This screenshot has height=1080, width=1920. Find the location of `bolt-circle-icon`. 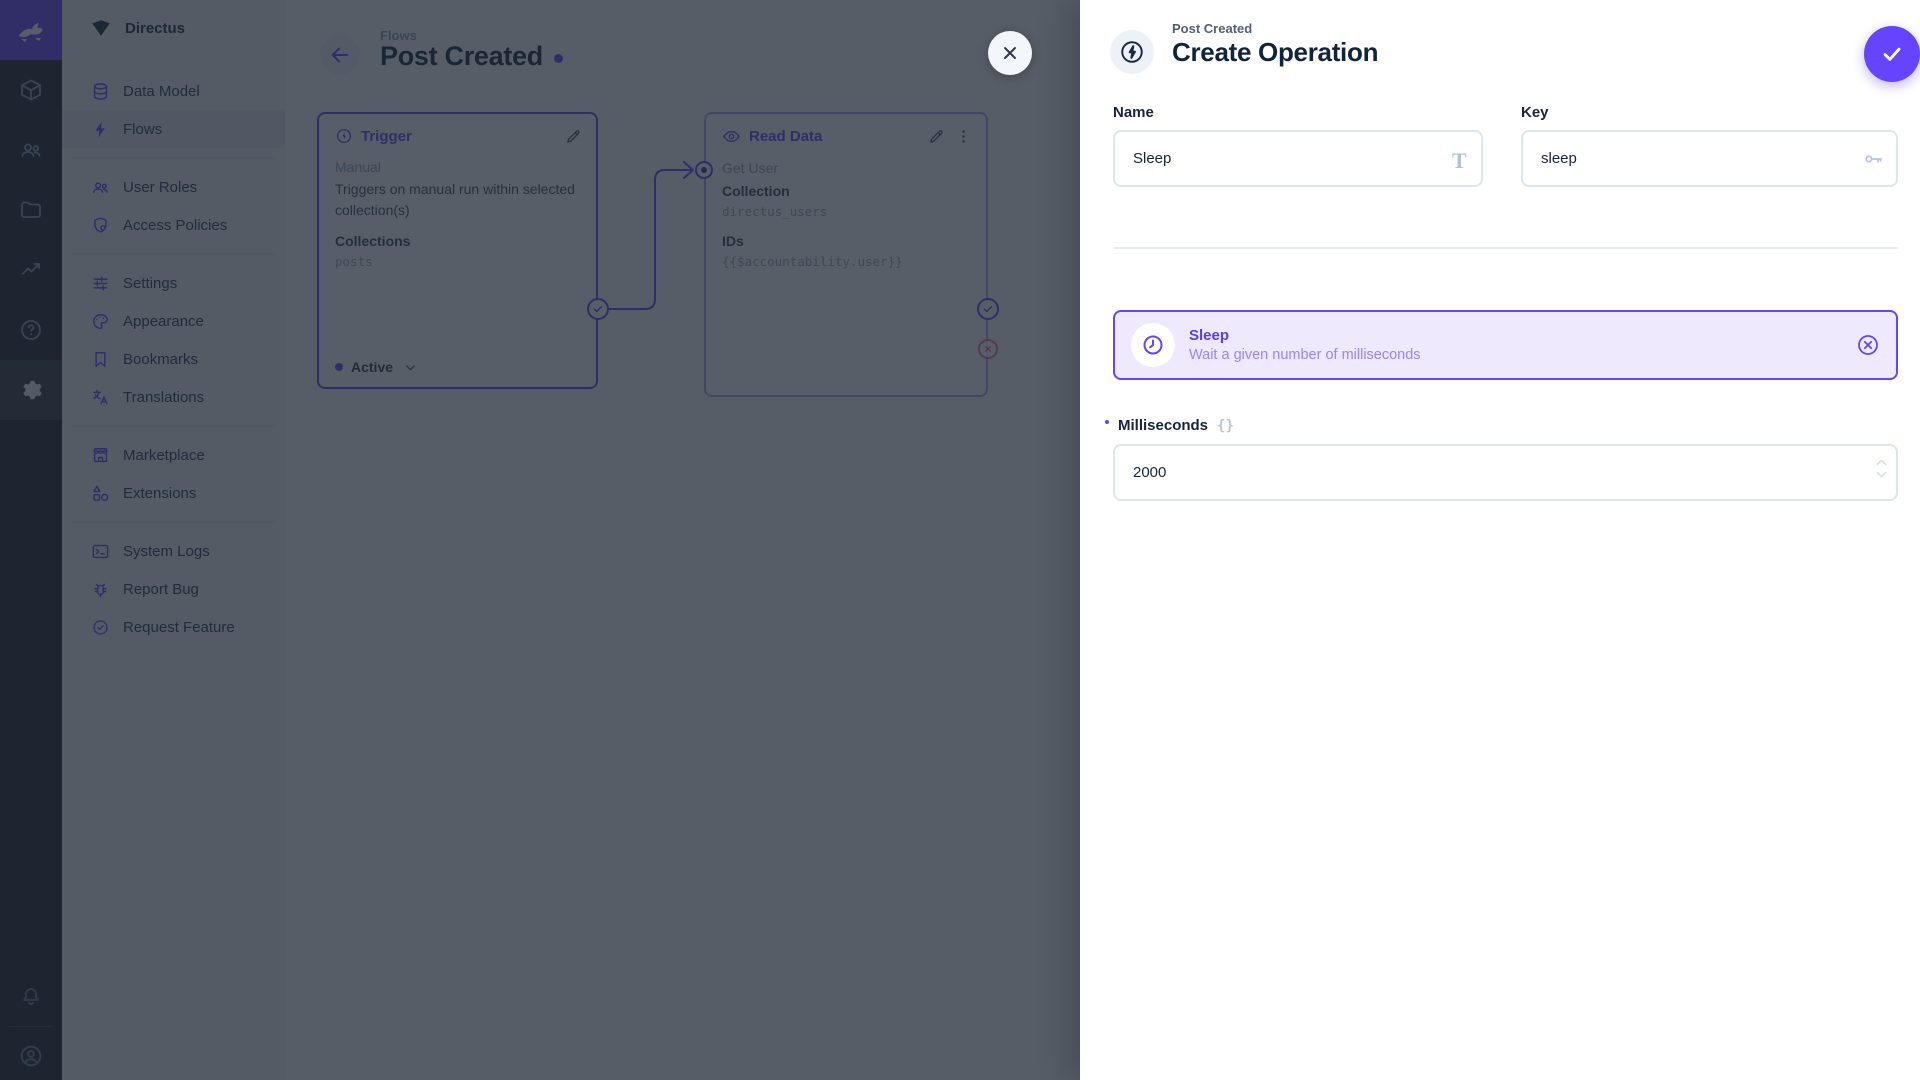

bolt-circle-icon is located at coordinates (1132, 52).